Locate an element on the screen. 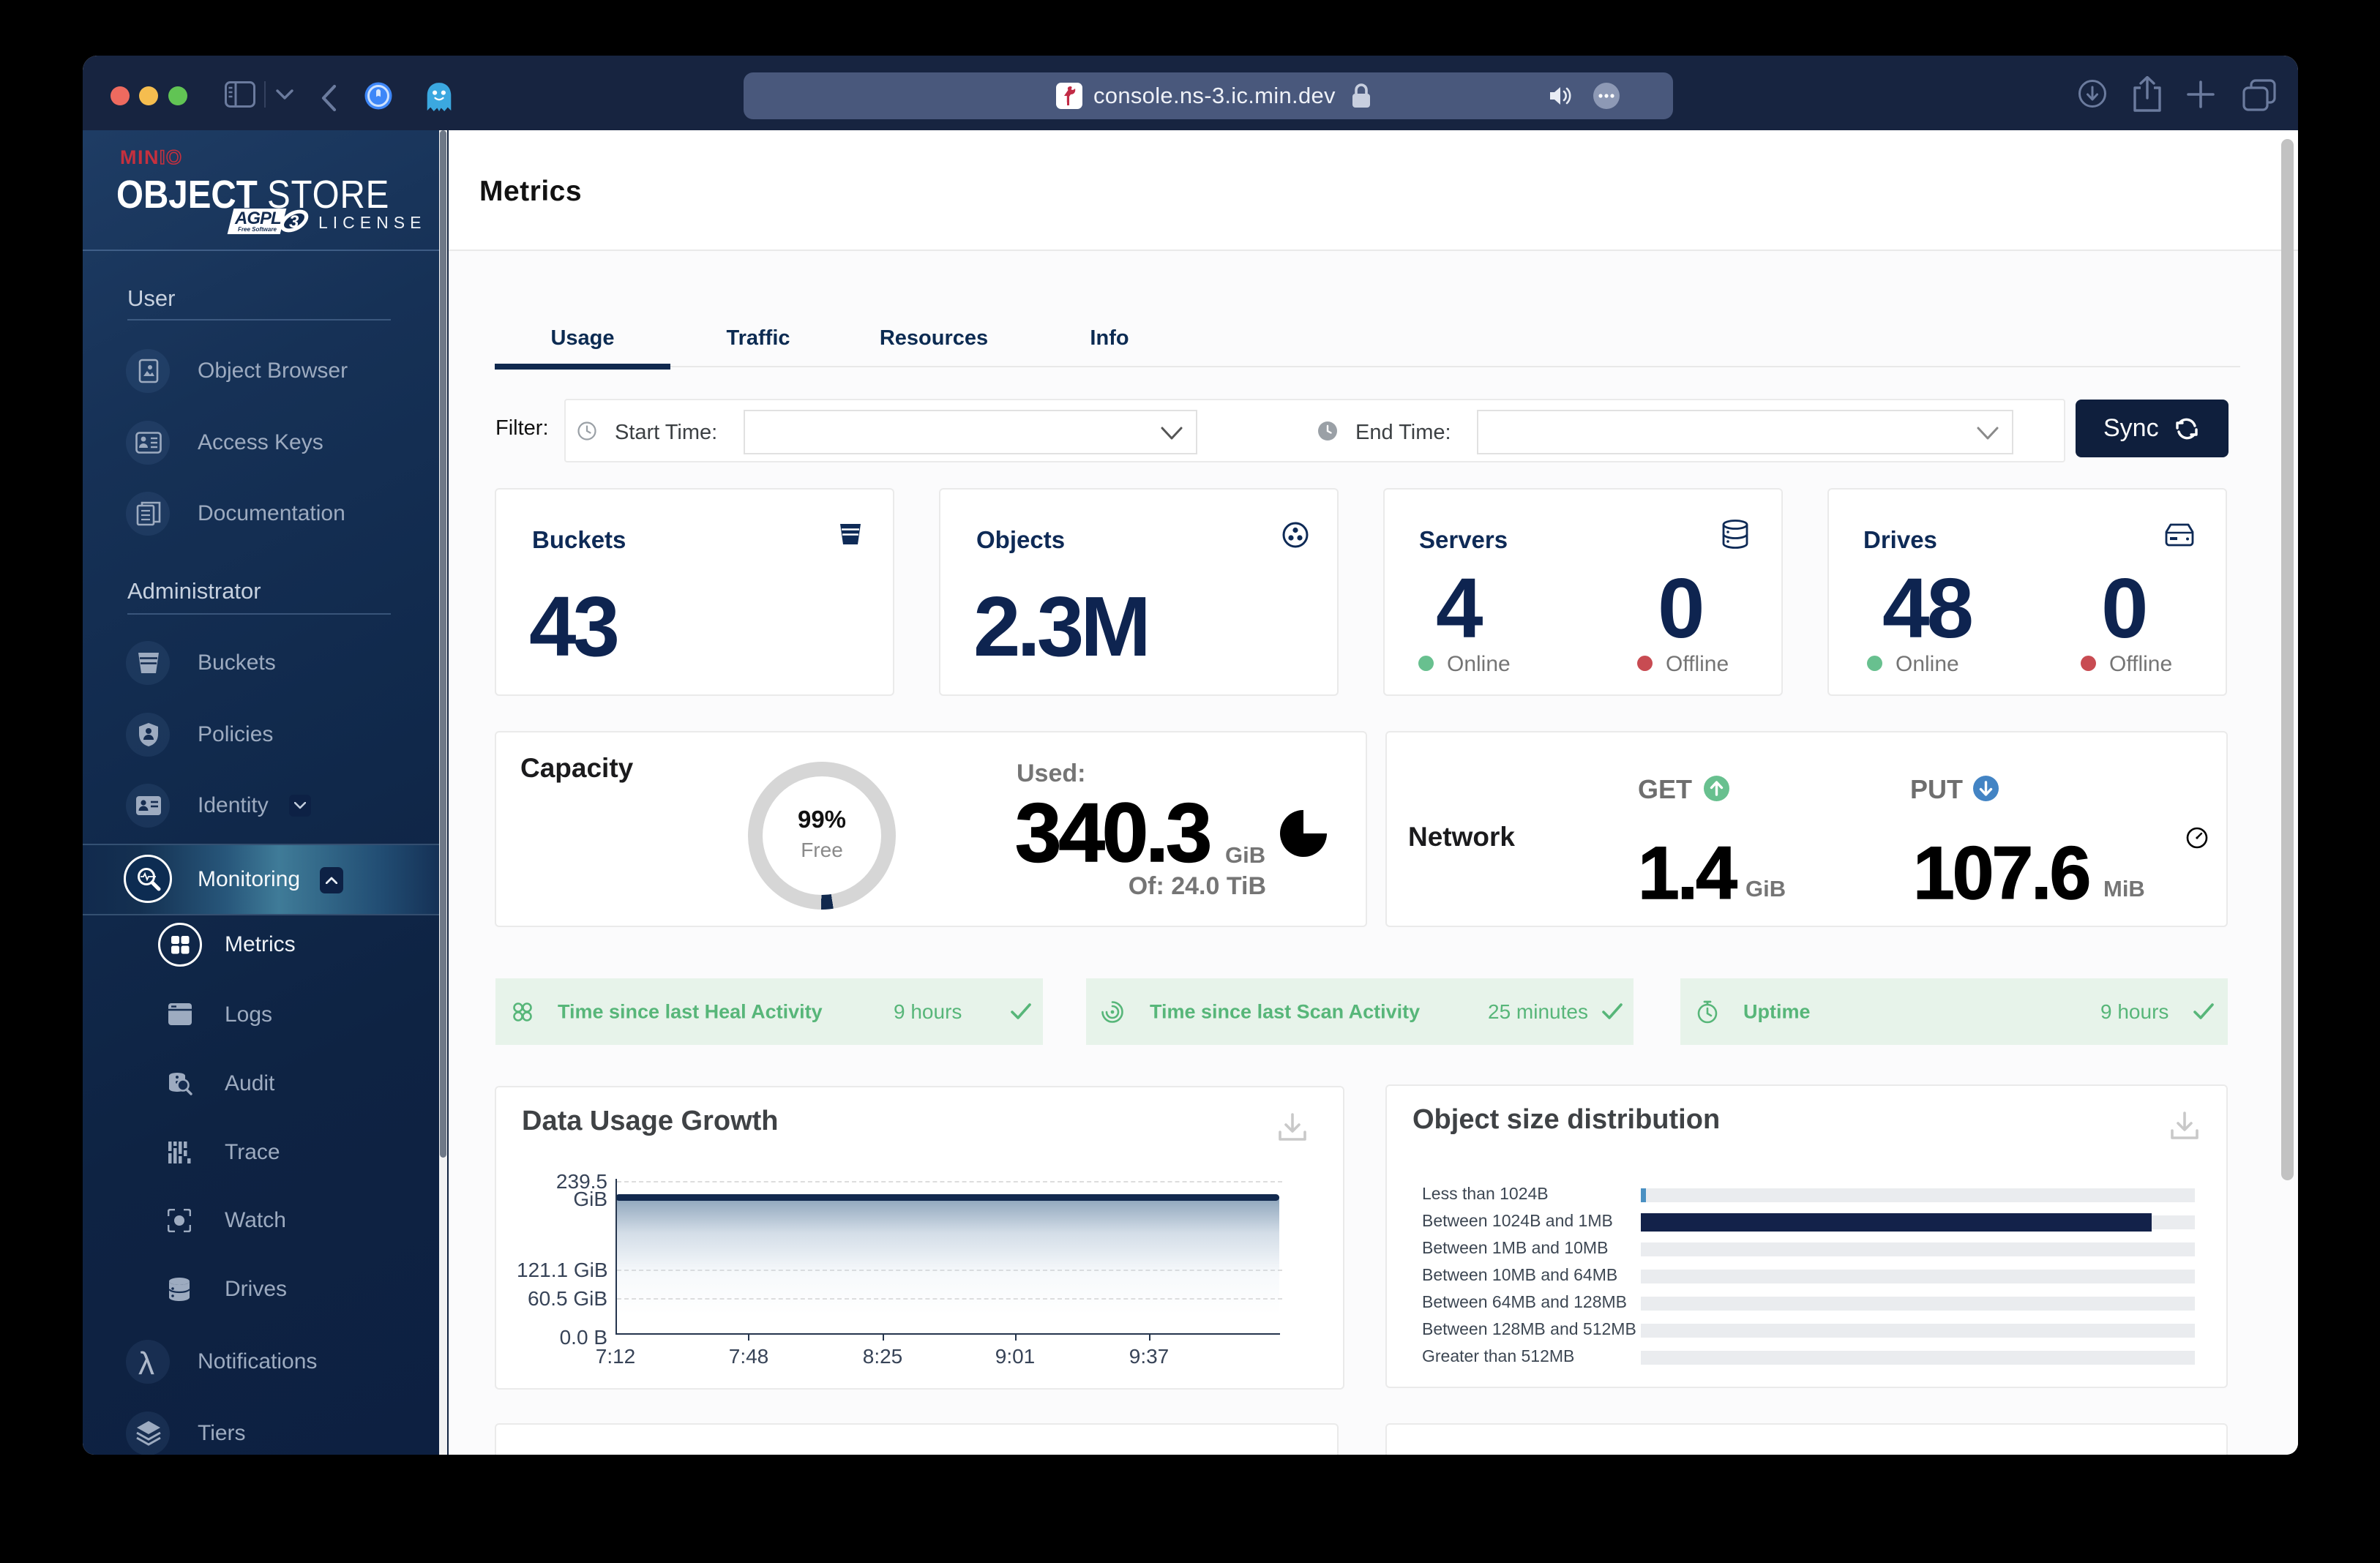  svg-text: 3 is located at coordinates (294, 222).